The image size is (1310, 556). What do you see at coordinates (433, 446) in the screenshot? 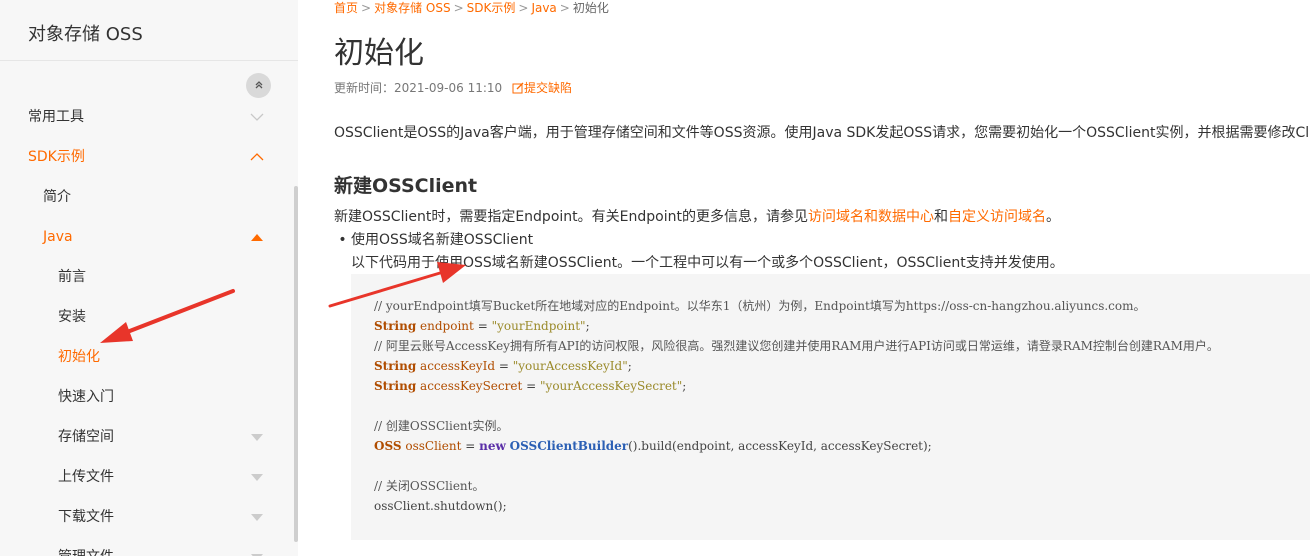
I see `code-variable: ossClient` at bounding box center [433, 446].